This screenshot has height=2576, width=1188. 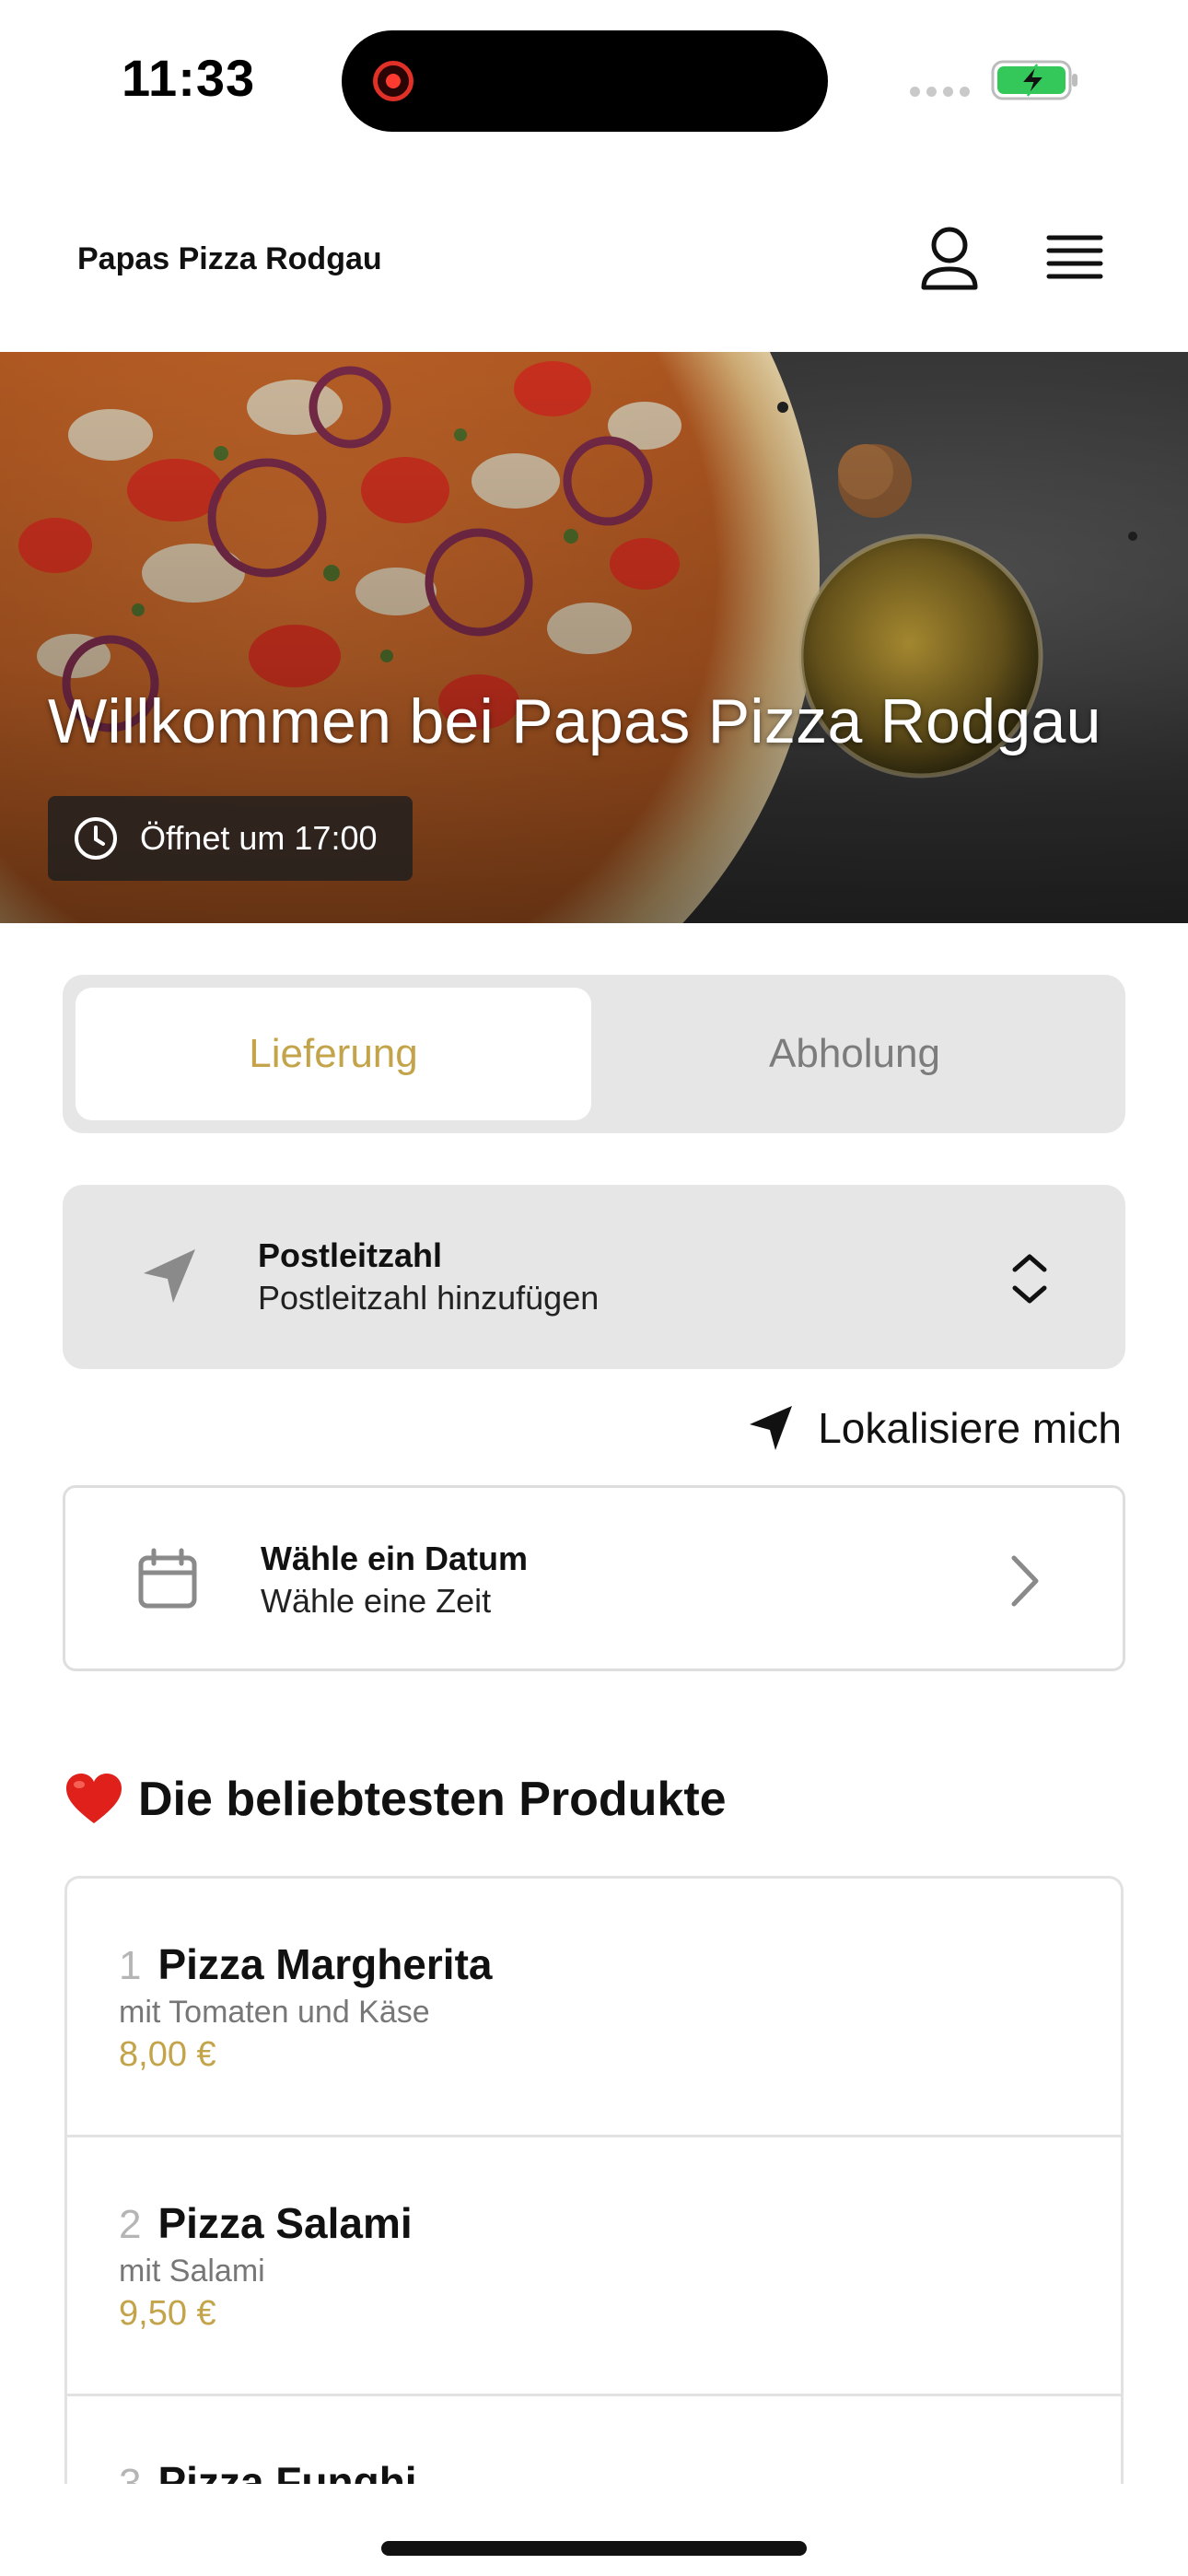 What do you see at coordinates (167, 1578) in the screenshot?
I see `calendar-icon` at bounding box center [167, 1578].